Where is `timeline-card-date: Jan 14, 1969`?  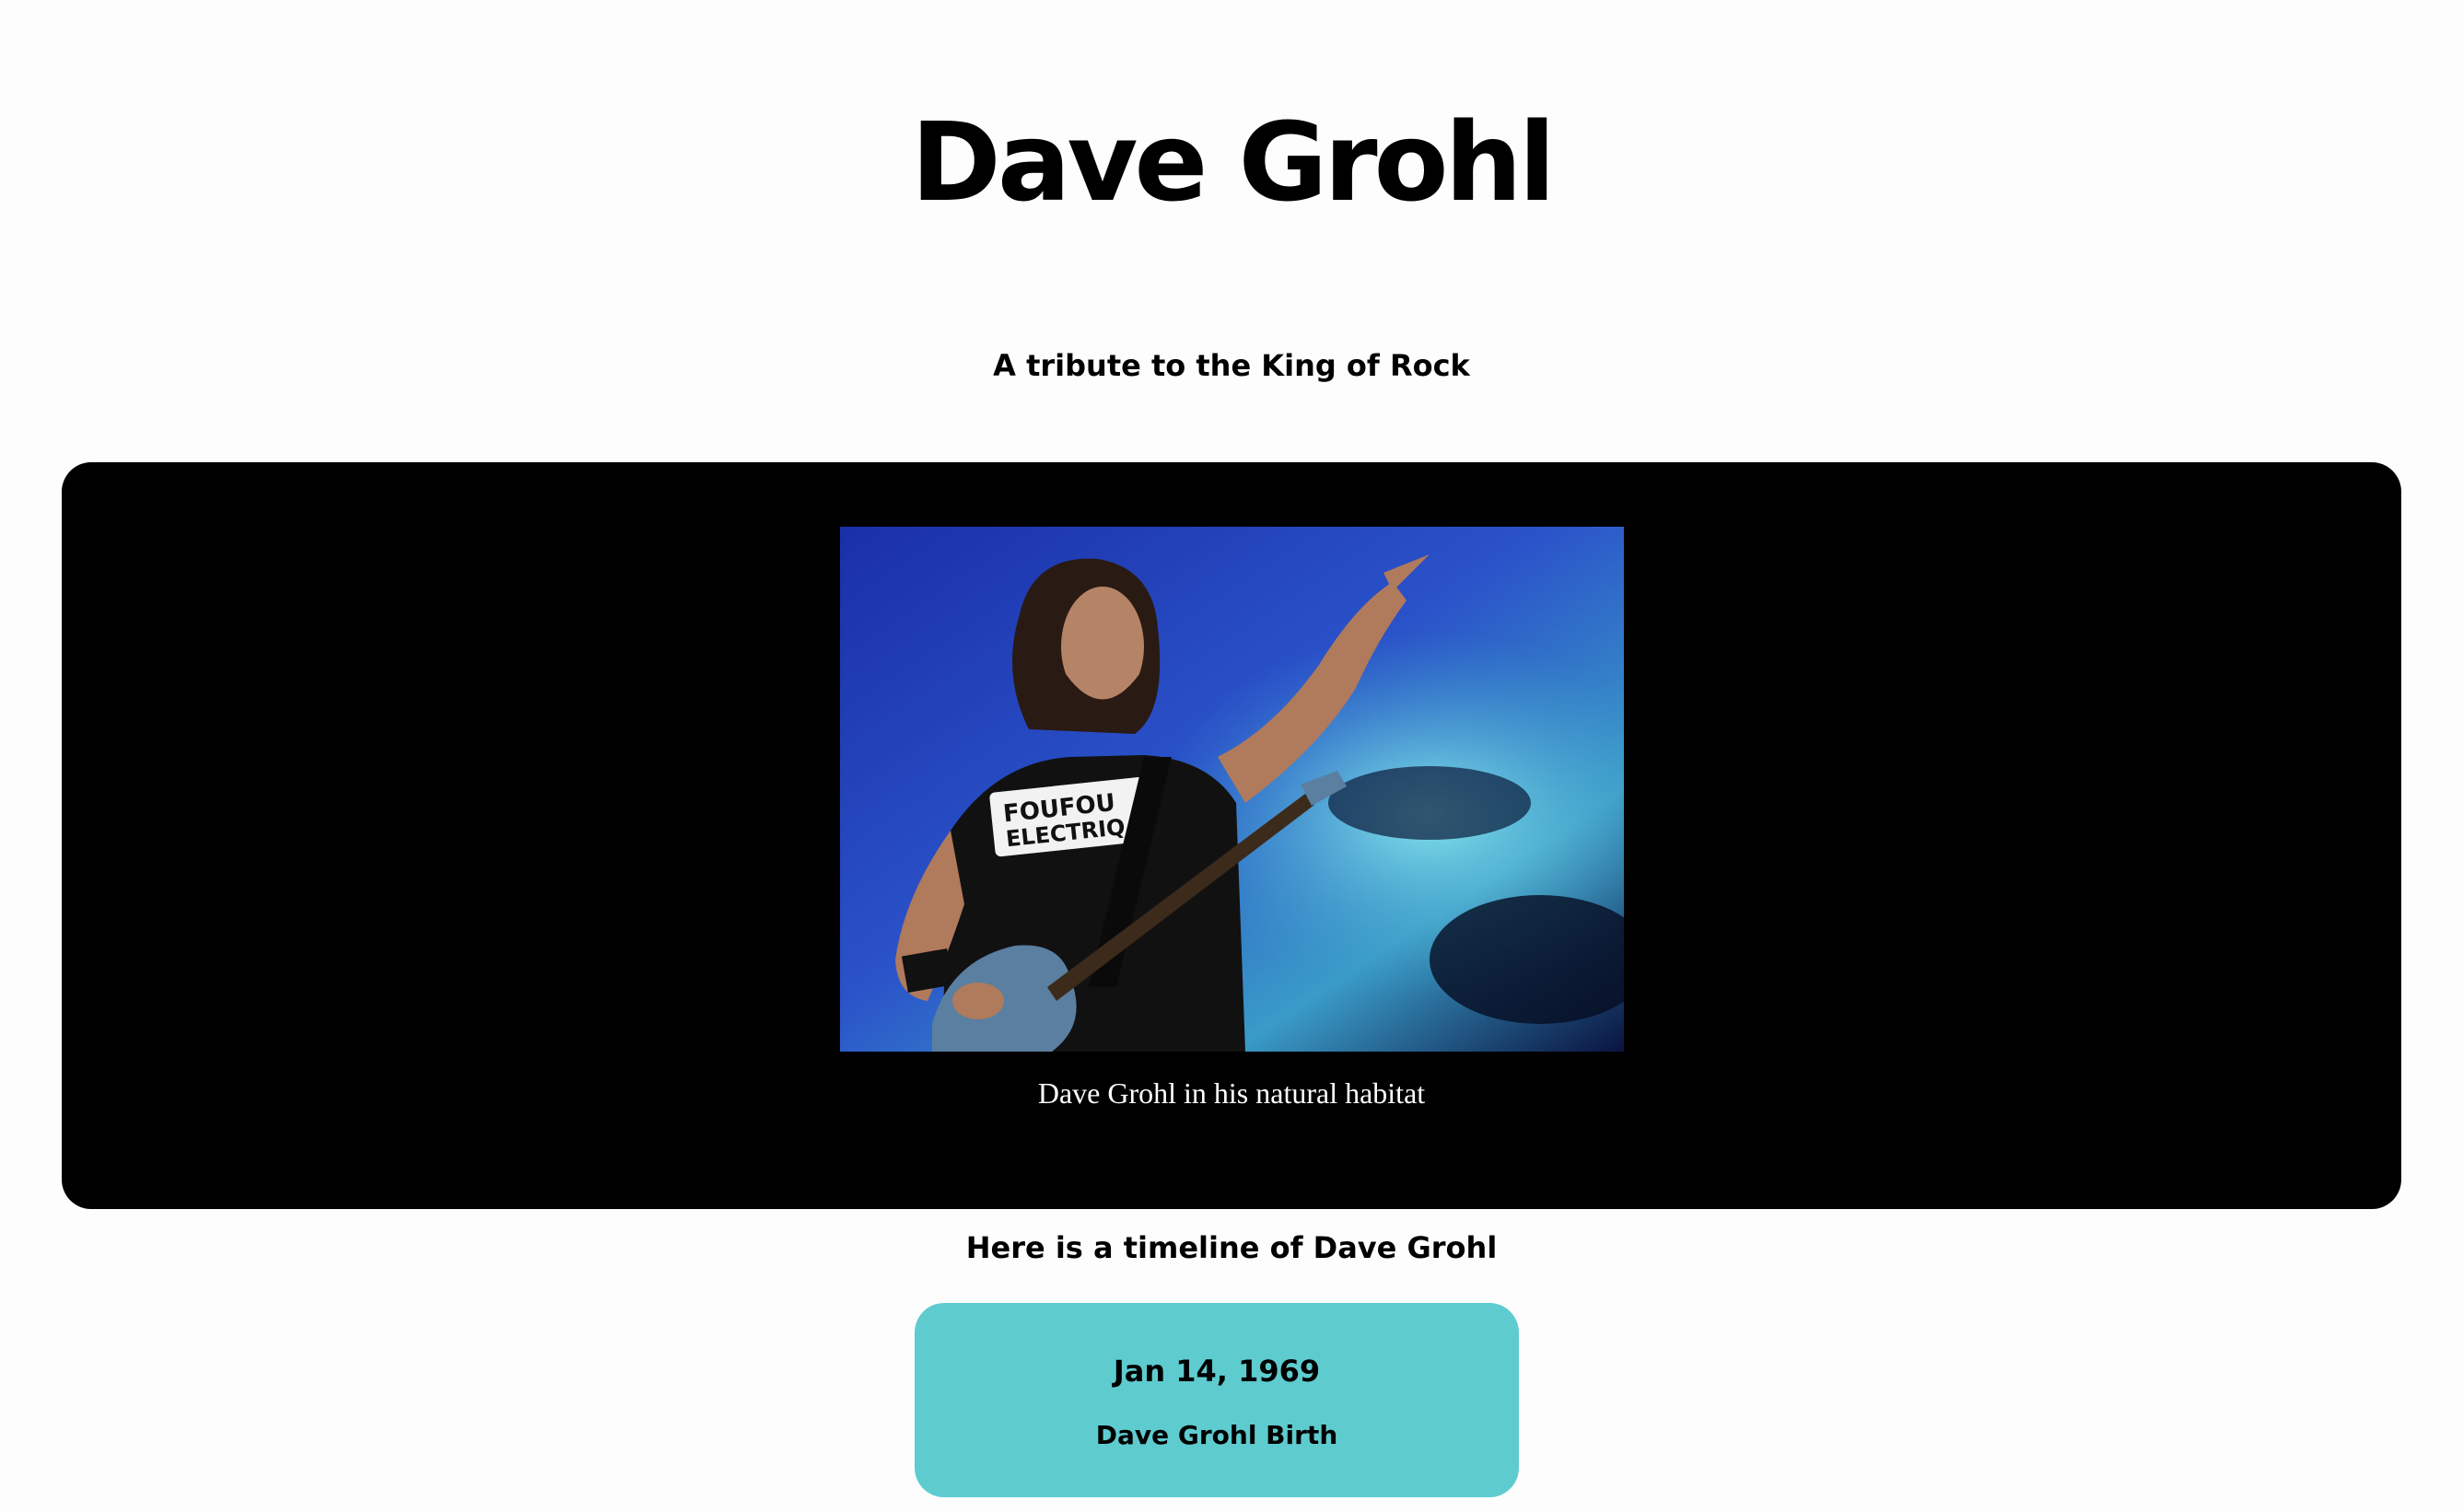
timeline-card-date: Jan 14, 1969 is located at coordinates (1217, 1371).